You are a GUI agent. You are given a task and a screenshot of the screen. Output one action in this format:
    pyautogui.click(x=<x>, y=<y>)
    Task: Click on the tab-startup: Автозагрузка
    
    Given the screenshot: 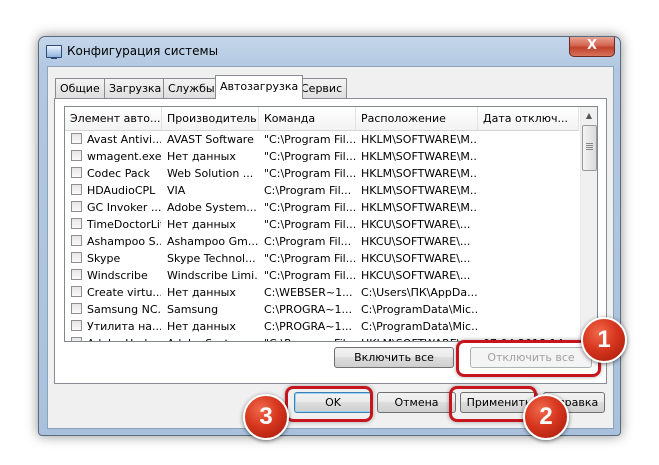 What is the action you would take?
    pyautogui.click(x=259, y=87)
    